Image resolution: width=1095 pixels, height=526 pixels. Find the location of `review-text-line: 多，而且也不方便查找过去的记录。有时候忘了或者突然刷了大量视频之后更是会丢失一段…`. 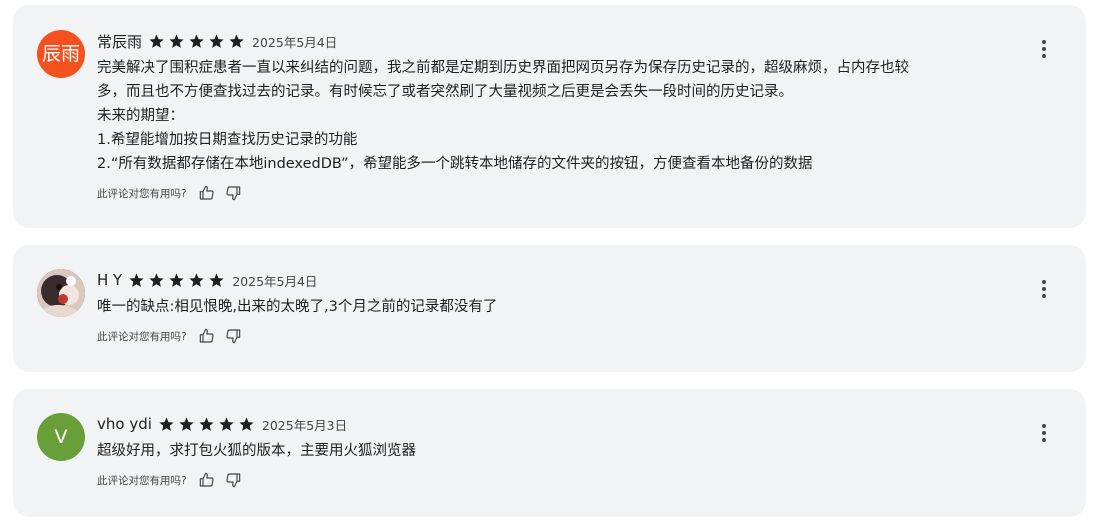

review-text-line: 多，而且也不方便查找过去的记录。有时候忘了或者突然刷了大量视频之后更是会丢失一段… is located at coordinates (445, 92).